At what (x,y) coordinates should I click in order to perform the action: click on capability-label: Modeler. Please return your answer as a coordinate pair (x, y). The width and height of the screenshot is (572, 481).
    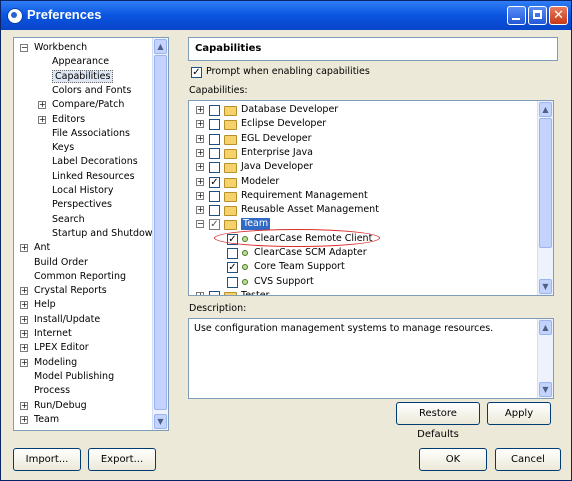
    Looking at the image, I should click on (260, 182).